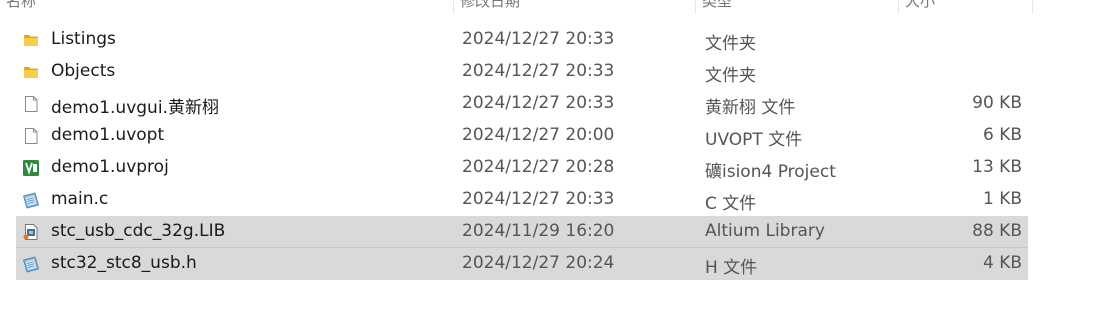  I want to click on file-row: demo1.uvopt 2024/12/27 20:00 UVOPT 文件 6 KB, so click(522, 136).